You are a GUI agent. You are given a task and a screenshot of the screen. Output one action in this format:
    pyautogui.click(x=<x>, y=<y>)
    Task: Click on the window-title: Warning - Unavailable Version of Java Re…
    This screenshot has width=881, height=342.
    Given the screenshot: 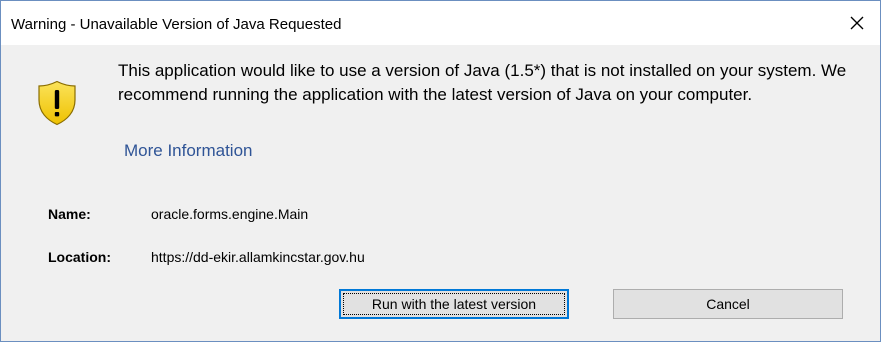 What is the action you would take?
    pyautogui.click(x=176, y=24)
    